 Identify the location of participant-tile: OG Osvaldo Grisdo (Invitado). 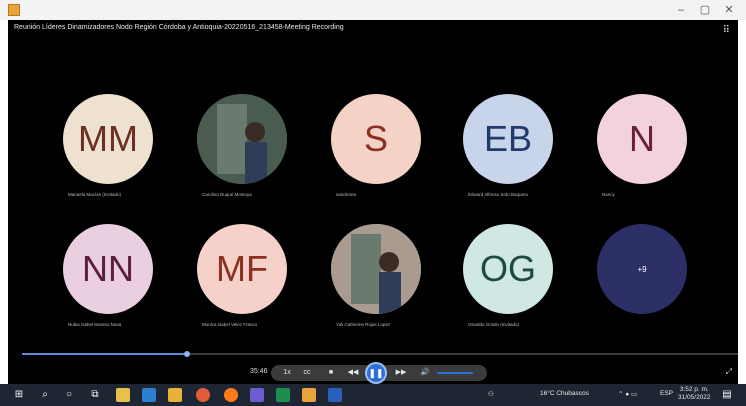
(508, 275).